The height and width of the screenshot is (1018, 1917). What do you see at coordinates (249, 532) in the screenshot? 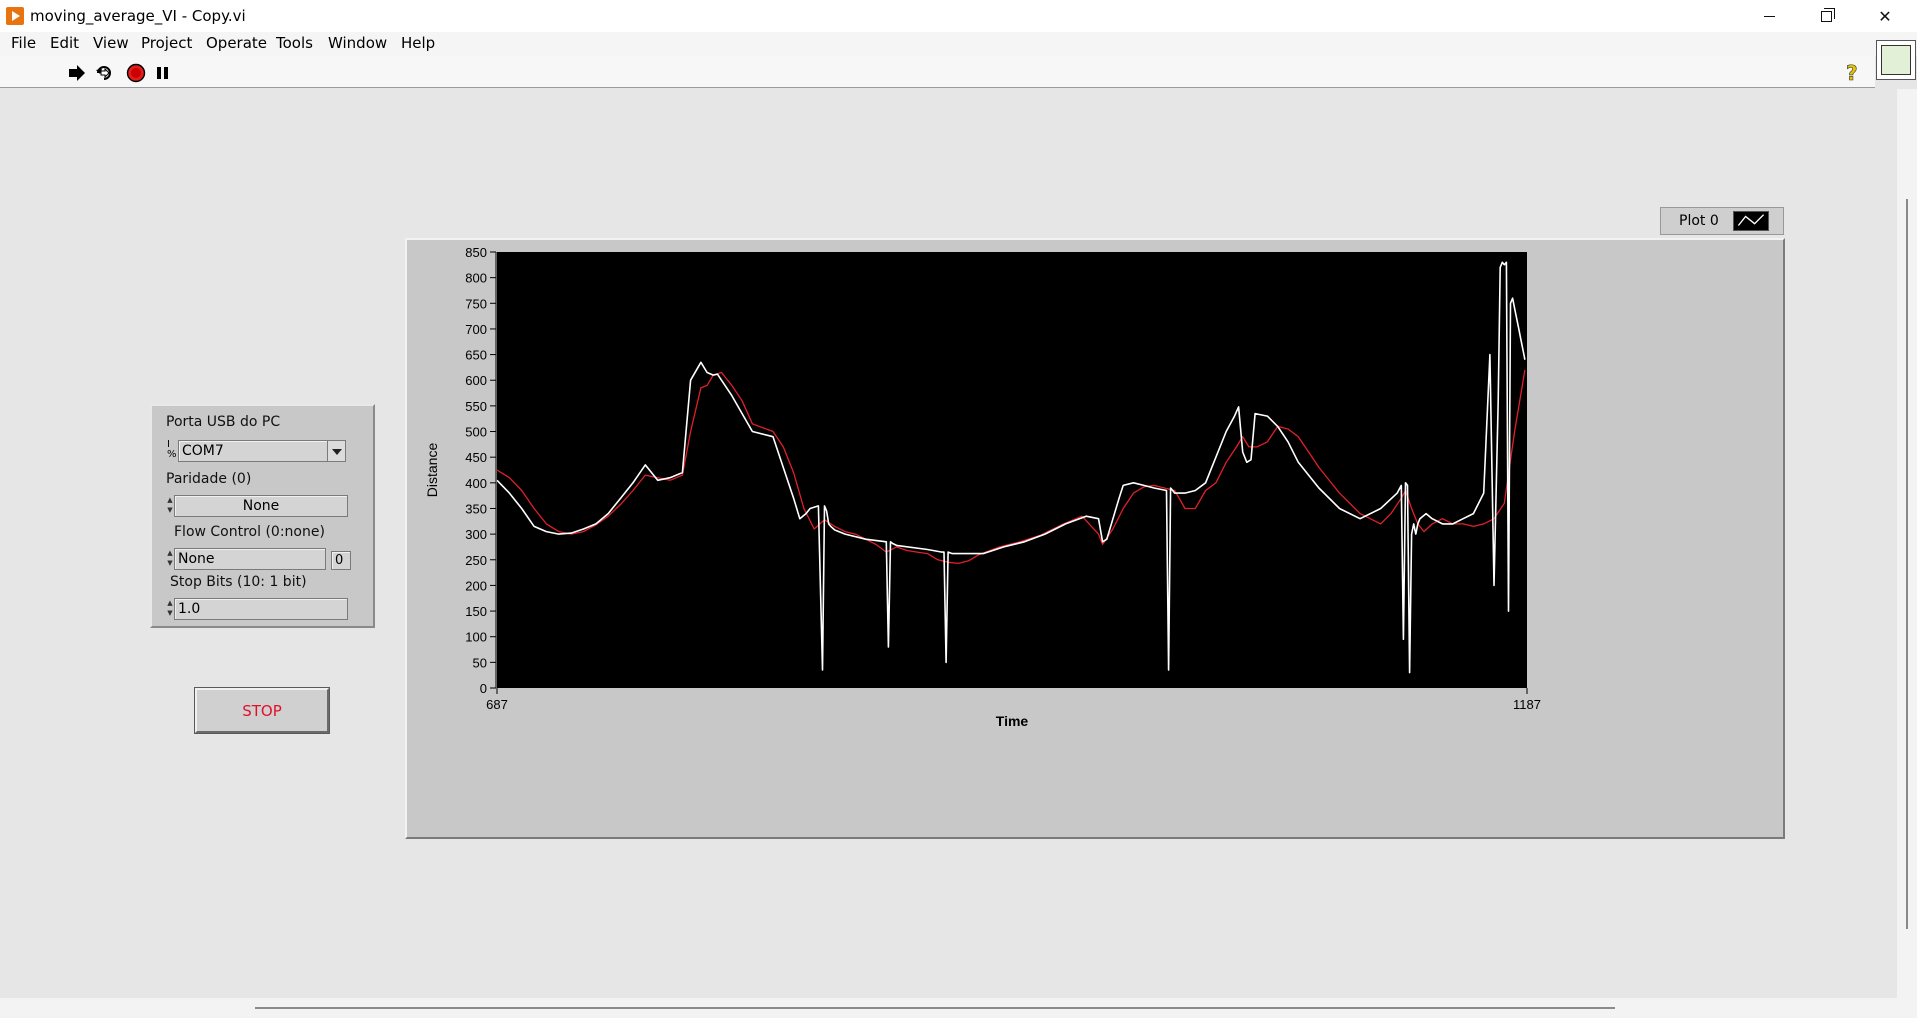
I see `flow-control-label: Flow Control (0:none)` at bounding box center [249, 532].